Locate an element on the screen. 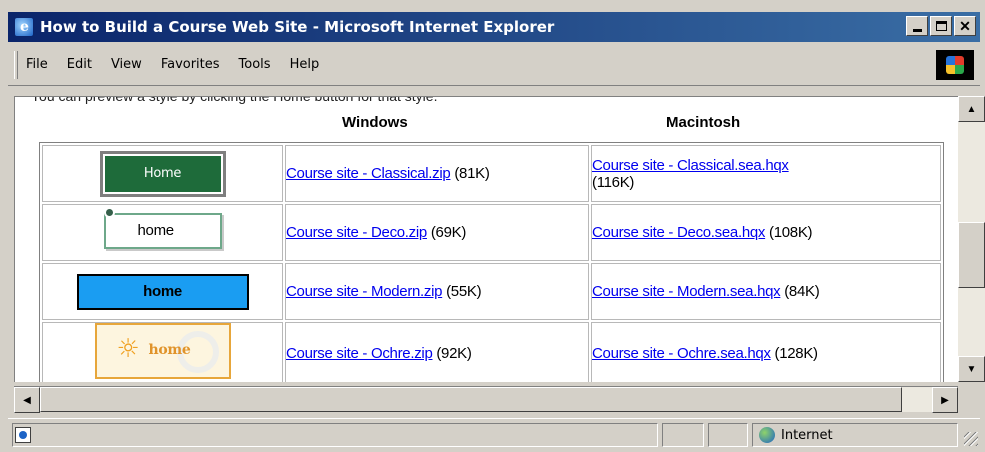 This screenshot has height=452, width=985. classical-zip-link: Course site - Classical.zip is located at coordinates (368, 173).